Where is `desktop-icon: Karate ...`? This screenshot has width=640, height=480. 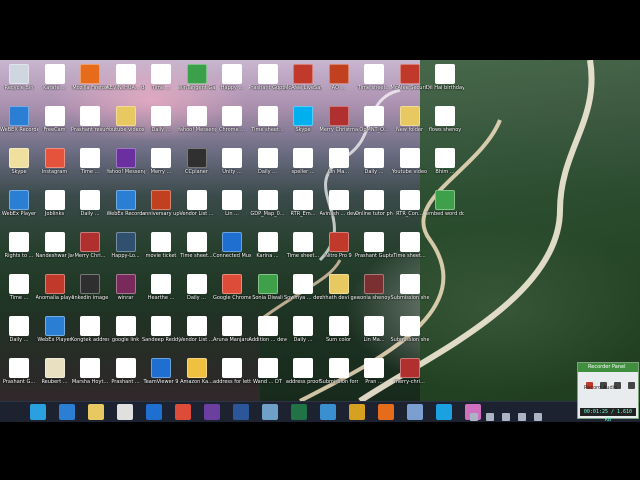
desktop-icon: Karate ... is located at coordinates (55, 82).